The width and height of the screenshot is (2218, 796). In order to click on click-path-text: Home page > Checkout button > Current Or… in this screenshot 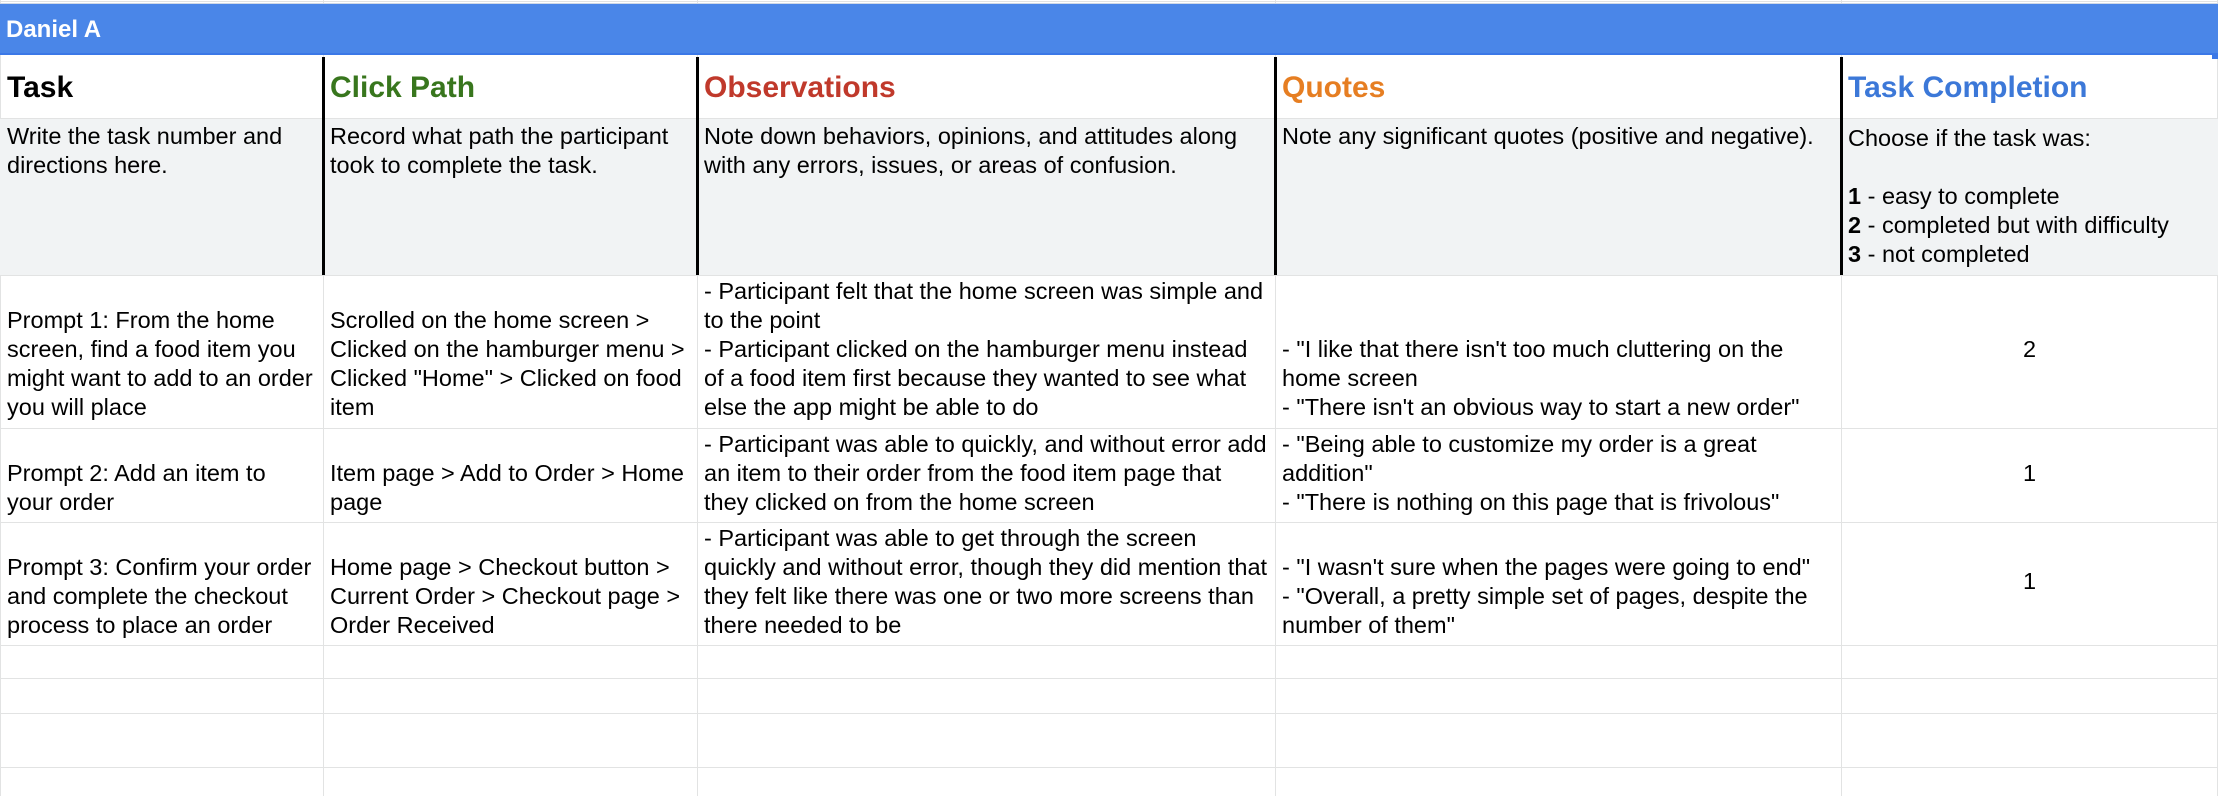, I will do `click(505, 596)`.